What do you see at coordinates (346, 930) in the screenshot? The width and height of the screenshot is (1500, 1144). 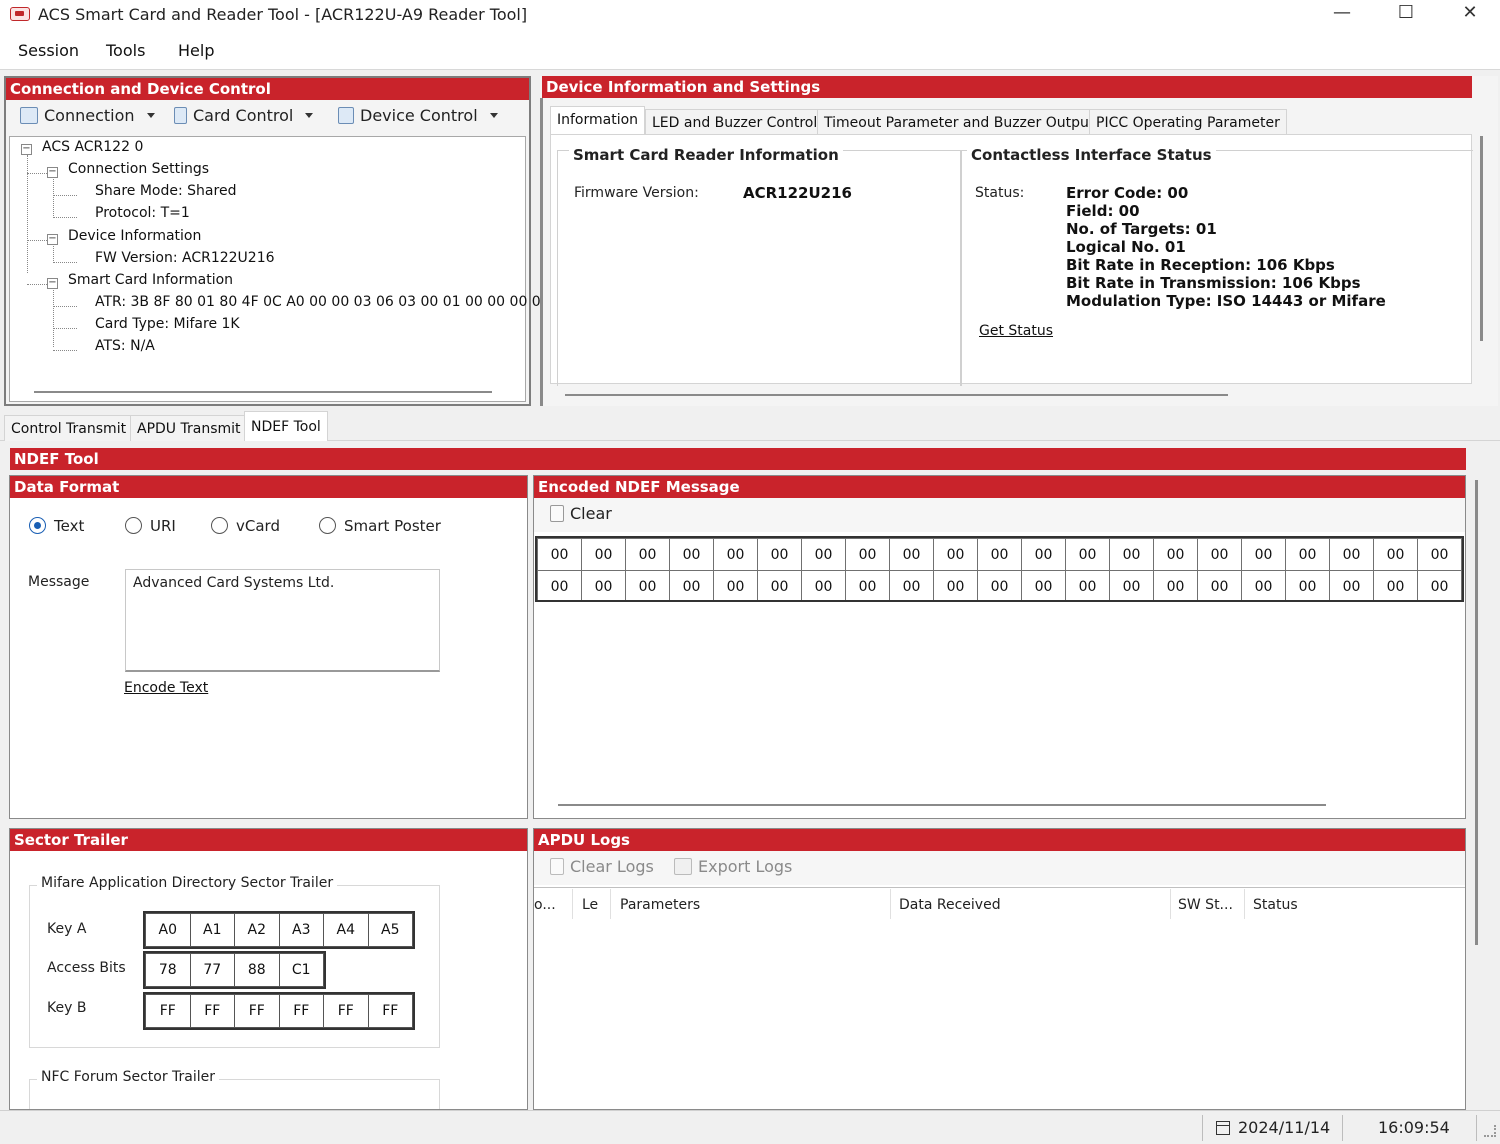 I see `key-a-cell: A4` at bounding box center [346, 930].